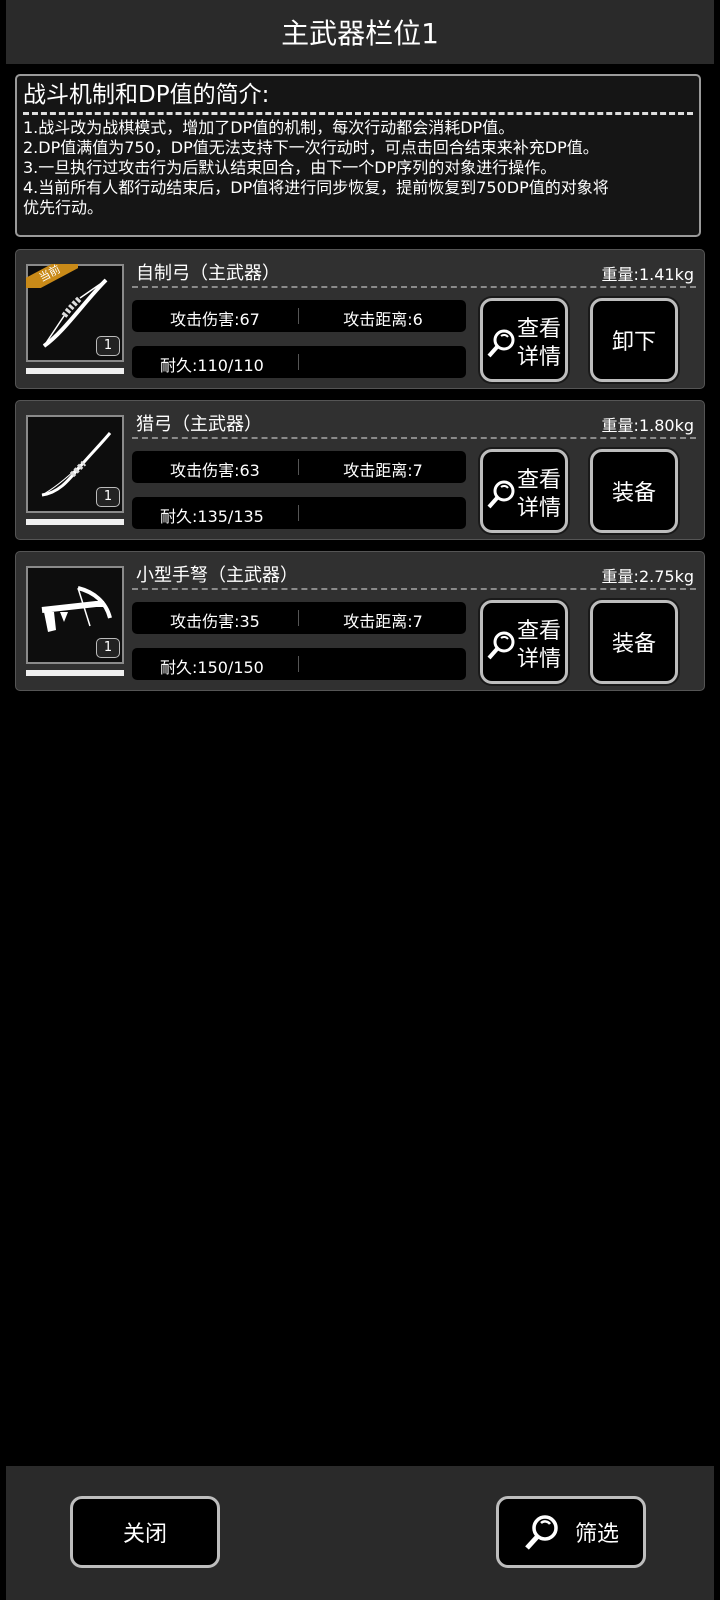 The height and width of the screenshot is (1600, 720). Describe the element at coordinates (75, 313) in the screenshot. I see `item-icon-frame: 当前 1` at that location.